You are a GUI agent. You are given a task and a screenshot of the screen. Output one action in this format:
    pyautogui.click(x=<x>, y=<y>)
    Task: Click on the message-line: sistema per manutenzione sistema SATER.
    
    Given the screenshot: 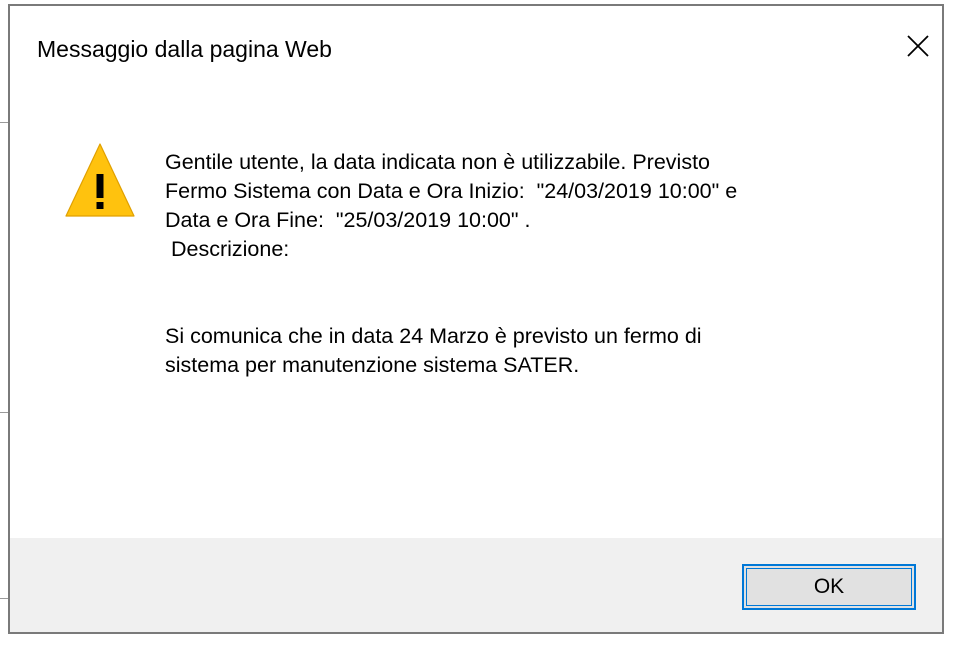 What is the action you would take?
    pyautogui.click(x=372, y=365)
    